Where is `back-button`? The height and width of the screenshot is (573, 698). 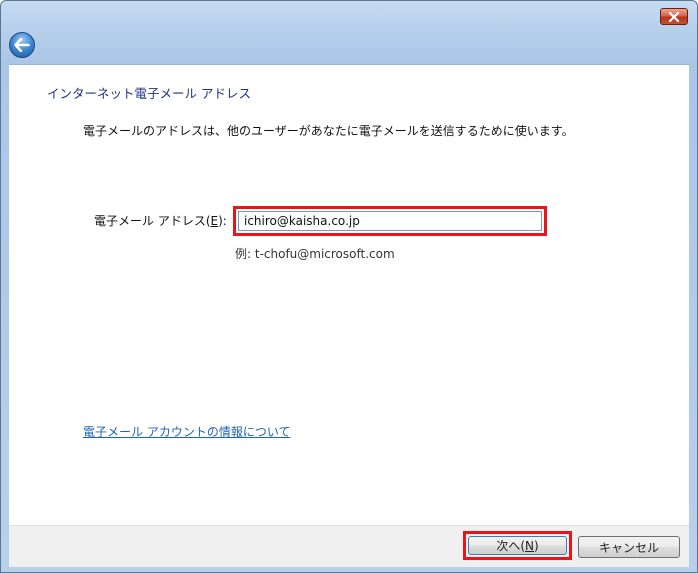
back-button is located at coordinates (22, 45).